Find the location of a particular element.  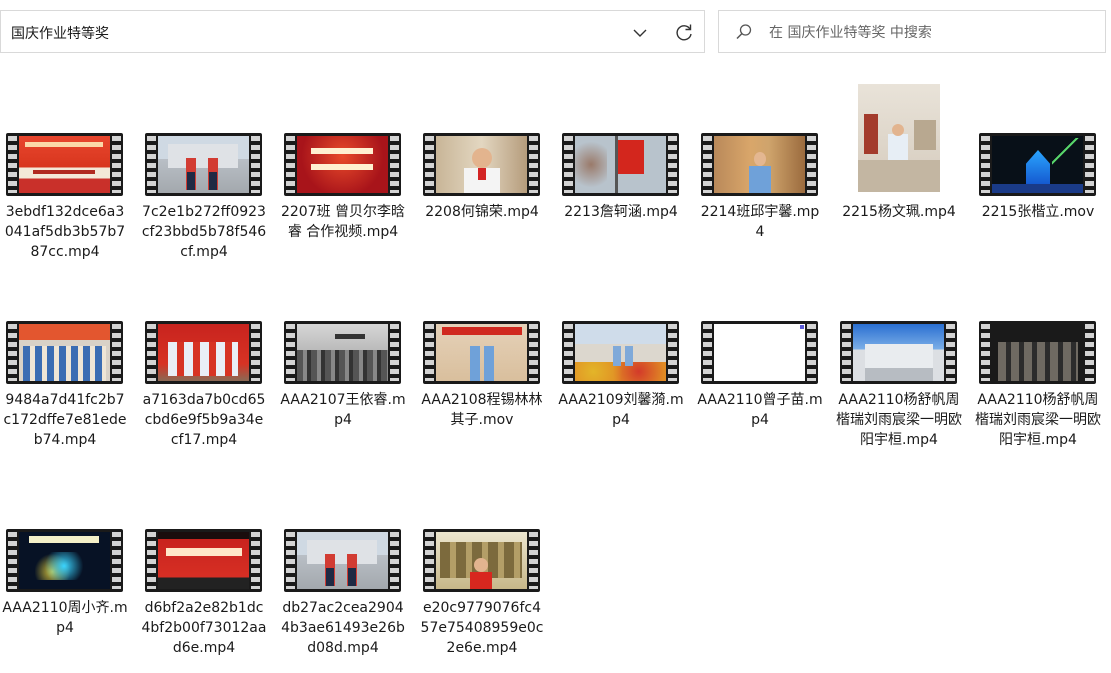

file-item: AAA2108程锡林林其子.mov is located at coordinates (482, 351).